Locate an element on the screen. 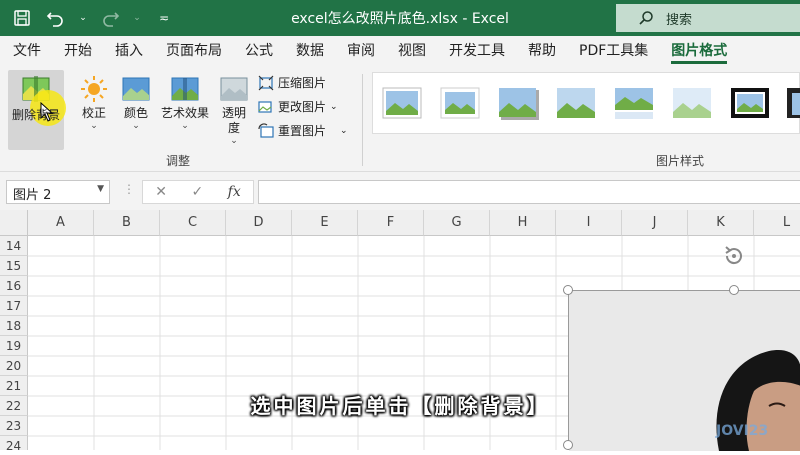 The image size is (800, 455). tab-insert: 插入 is located at coordinates (129, 51).